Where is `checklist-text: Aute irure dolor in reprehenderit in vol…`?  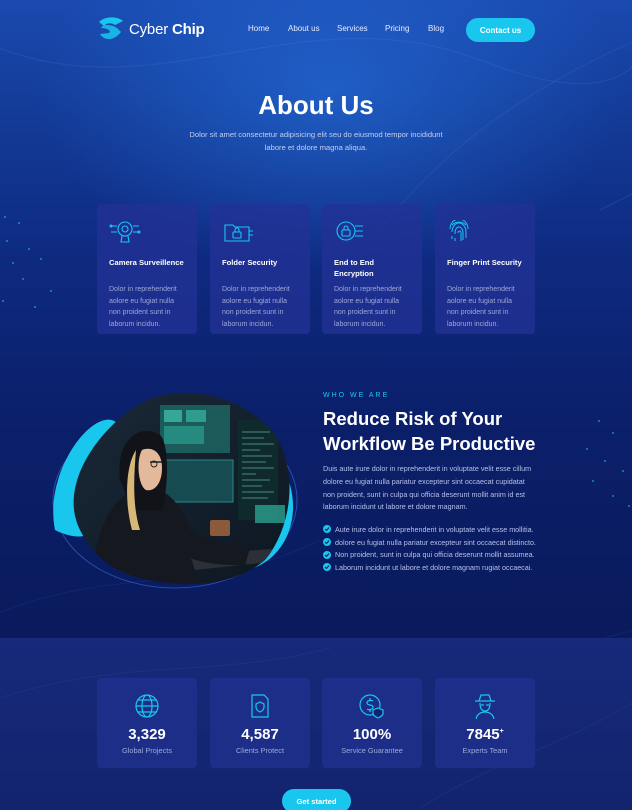 checklist-text: Aute irure dolor in reprehenderit in vol… is located at coordinates (434, 529).